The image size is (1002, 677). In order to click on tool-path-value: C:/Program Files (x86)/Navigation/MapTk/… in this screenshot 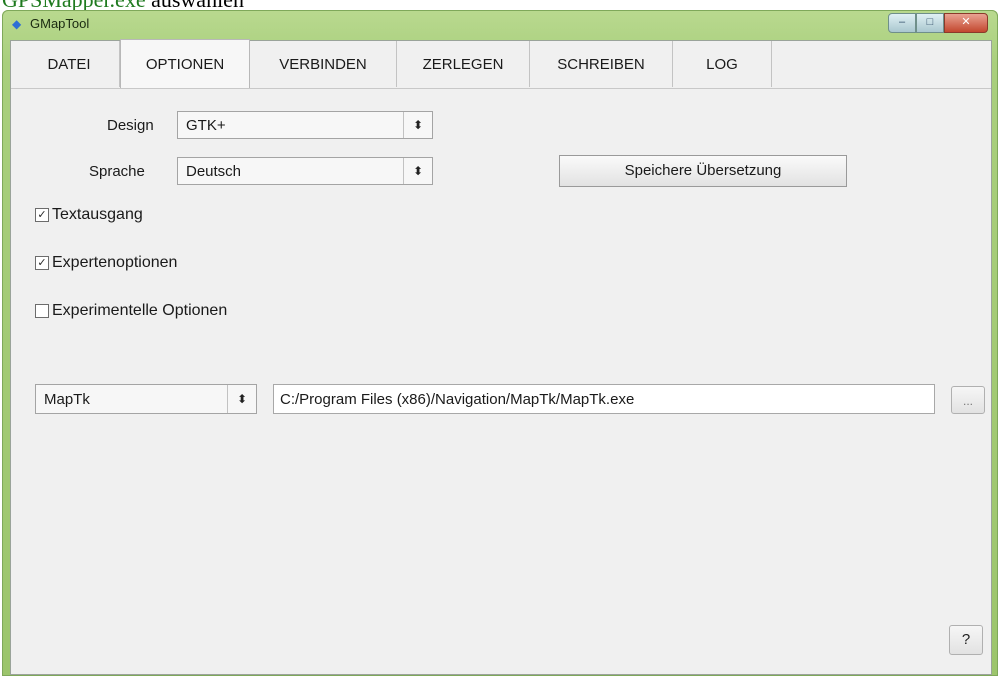, I will do `click(457, 399)`.